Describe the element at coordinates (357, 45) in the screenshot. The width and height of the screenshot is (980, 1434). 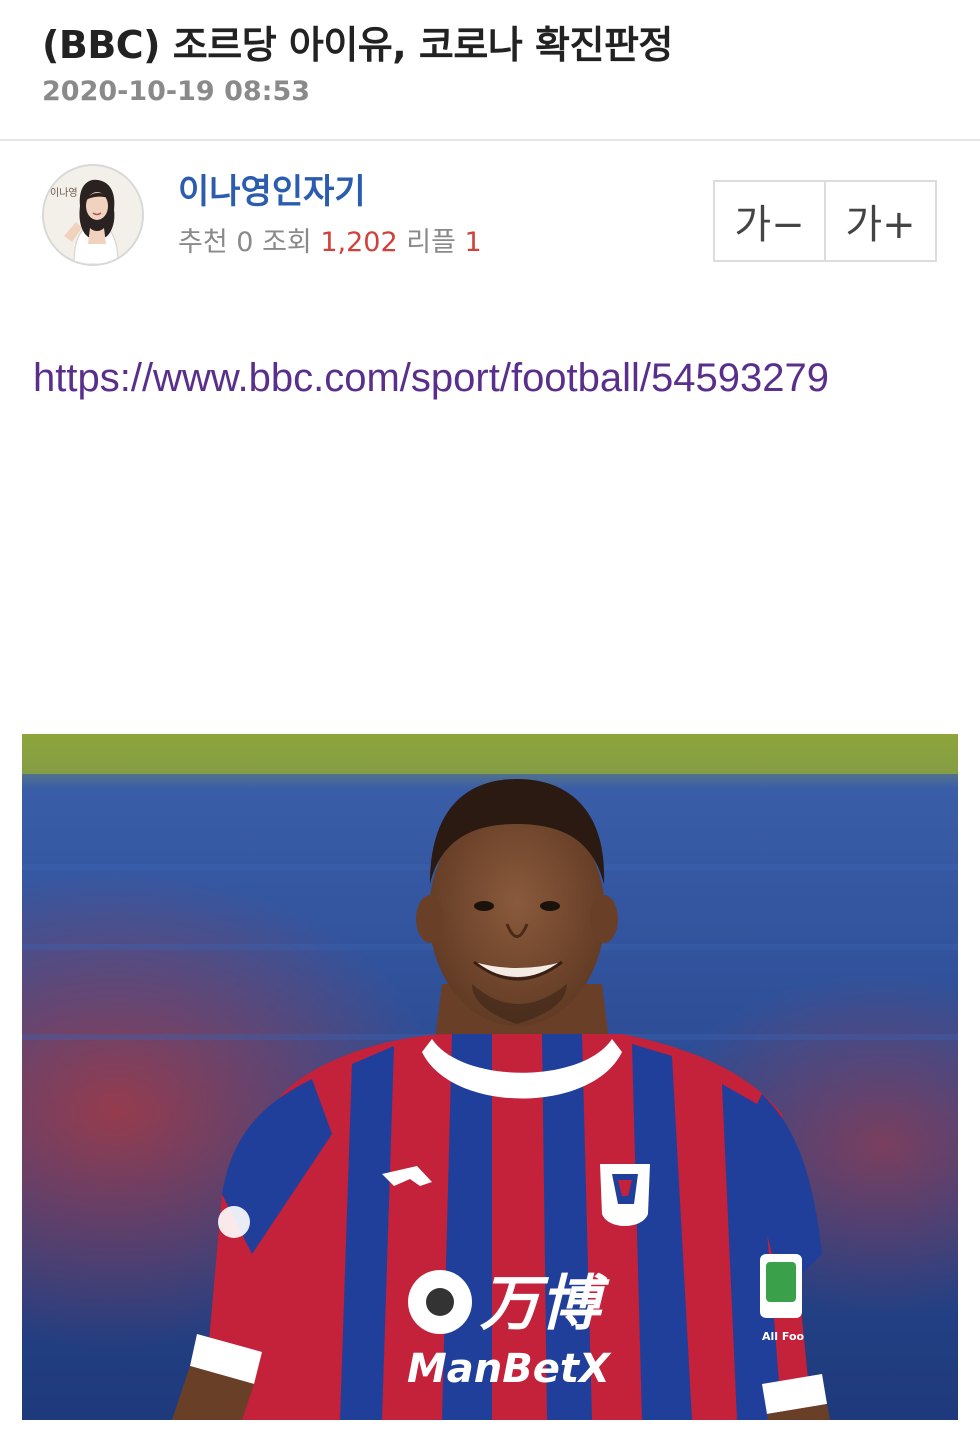
I see `post-title: (BBC) 조르당 아이유, 코로나 확진판정` at that location.